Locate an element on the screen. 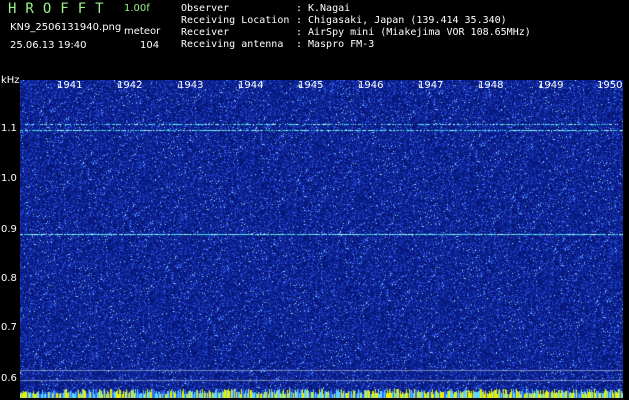 The width and height of the screenshot is (629, 400). info-label-antenna: Receiving antenna is located at coordinates (232, 44).